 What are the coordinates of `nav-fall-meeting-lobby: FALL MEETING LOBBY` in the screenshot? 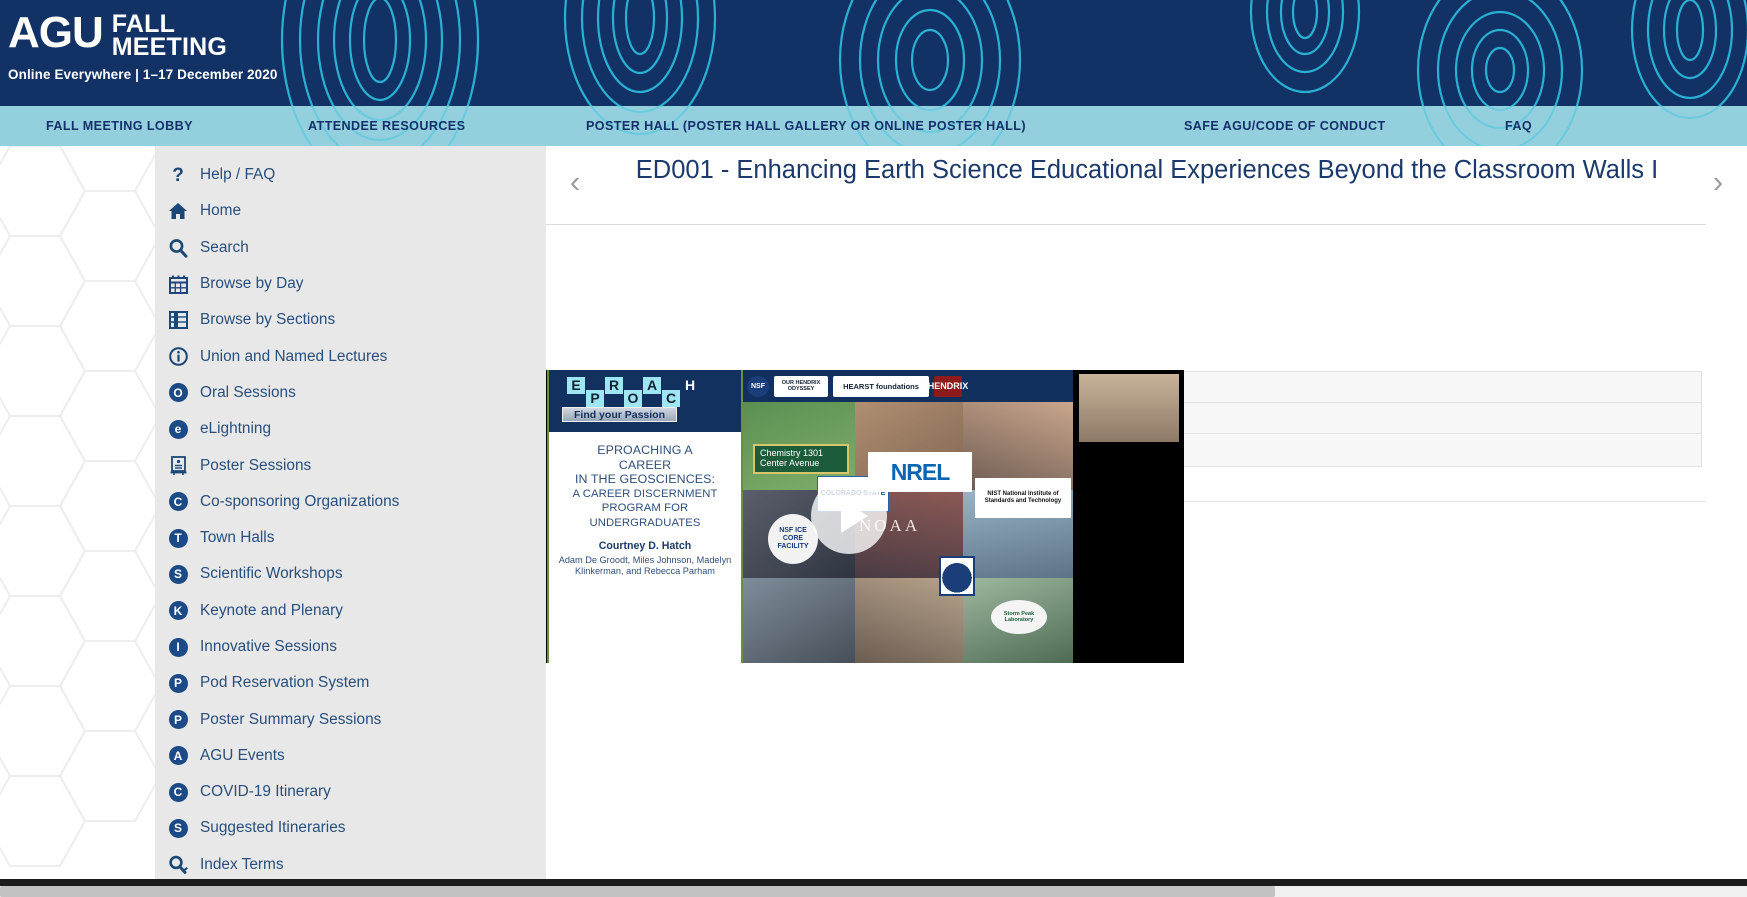 It's located at (119, 126).